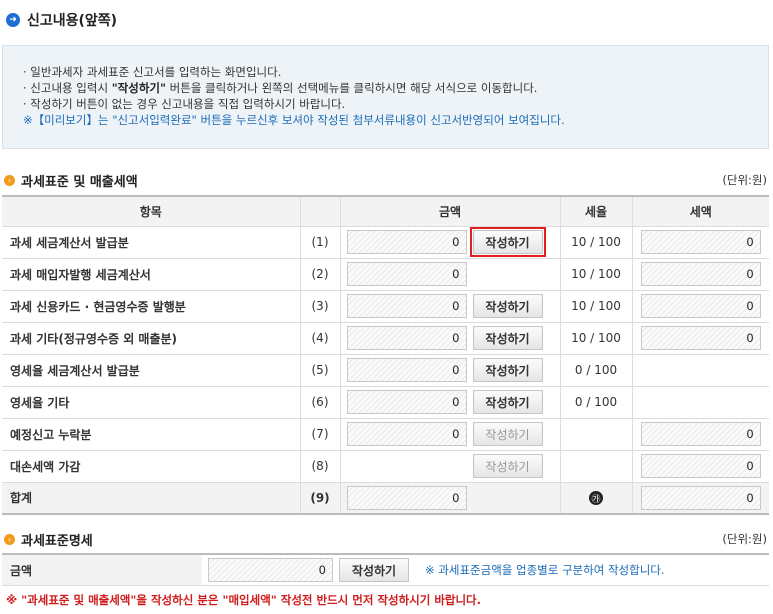  I want to click on info-line-text: 버튼을 클릭하거나 왼쪽의 선택메뉴를 클릭하시면 해당 서식으로 이동합니다., so click(352, 88).